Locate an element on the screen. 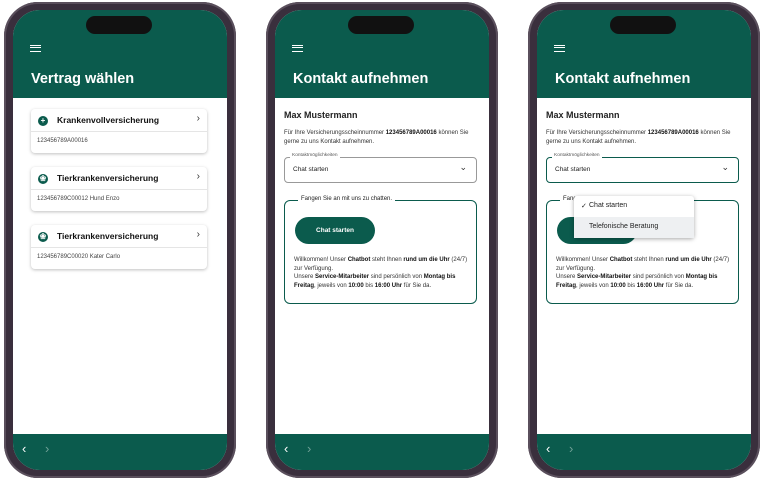 This screenshot has width=764, height=481. dropdown-option-phone: Telefonische Beratung is located at coordinates (634, 227).